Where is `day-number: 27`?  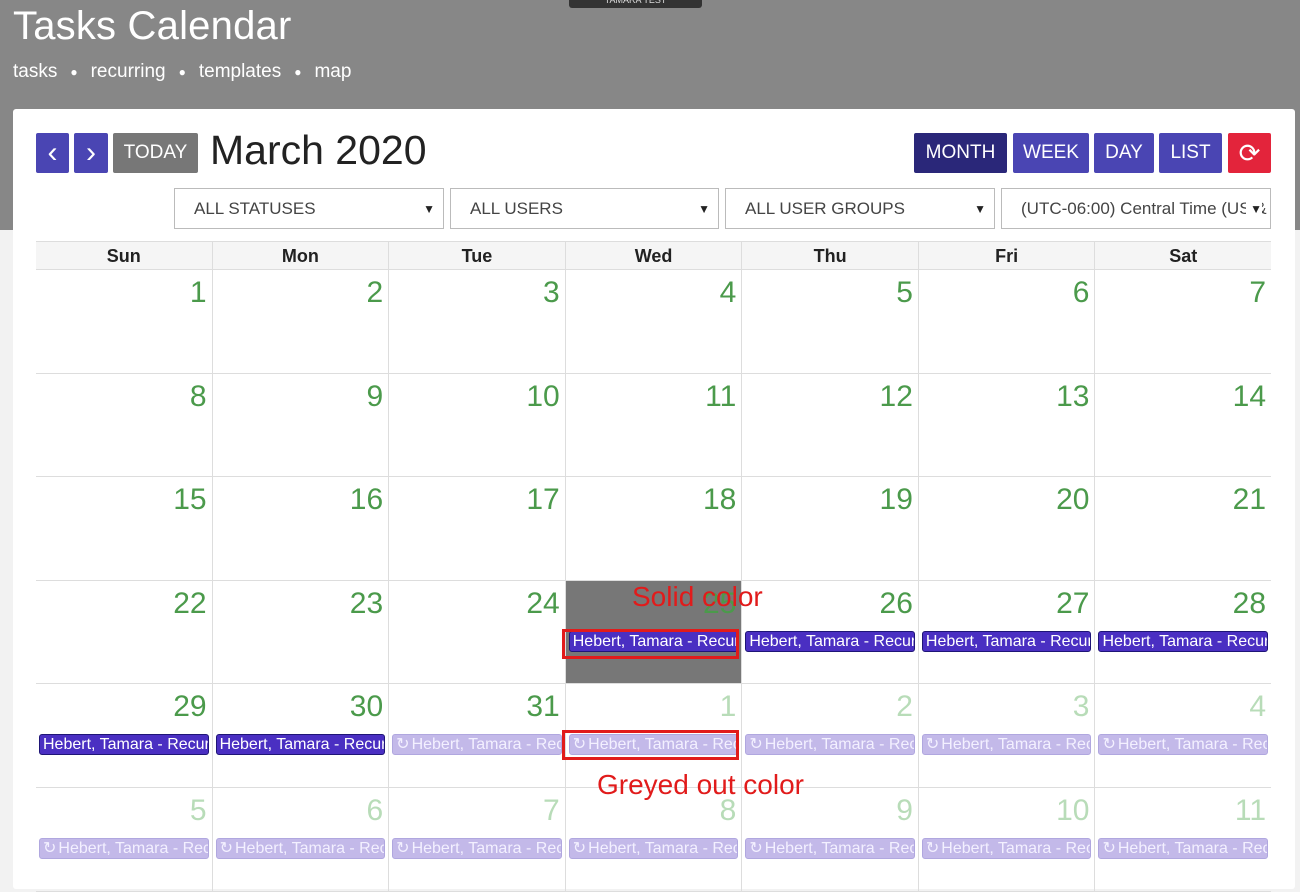
day-number: 27 is located at coordinates (1072, 604).